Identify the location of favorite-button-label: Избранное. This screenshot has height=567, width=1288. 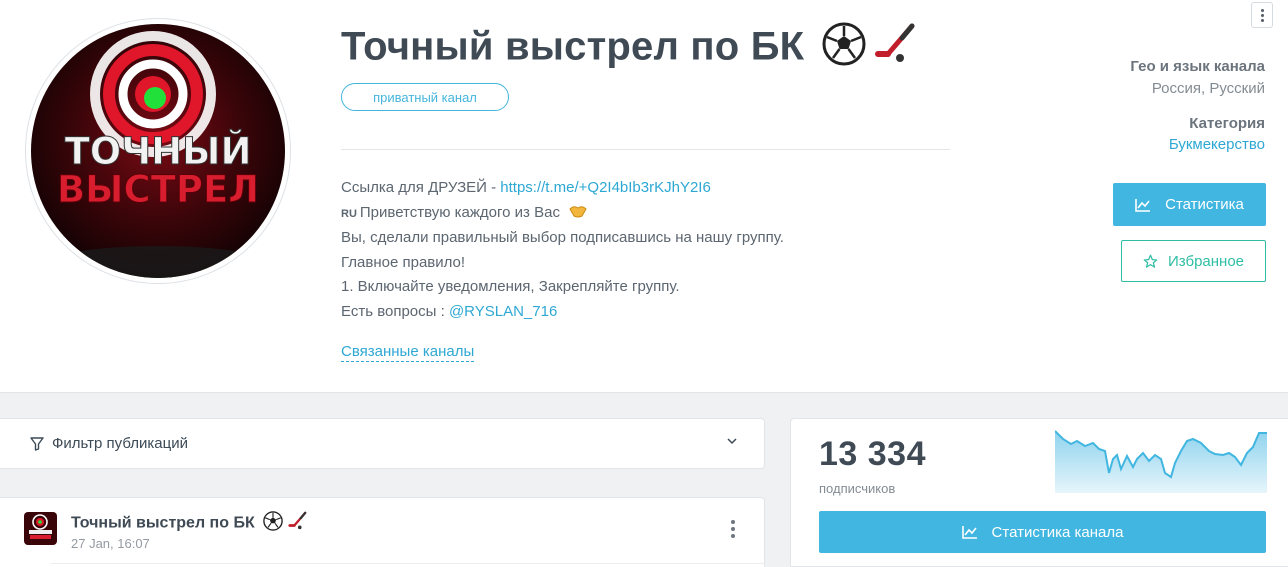
(1206, 261).